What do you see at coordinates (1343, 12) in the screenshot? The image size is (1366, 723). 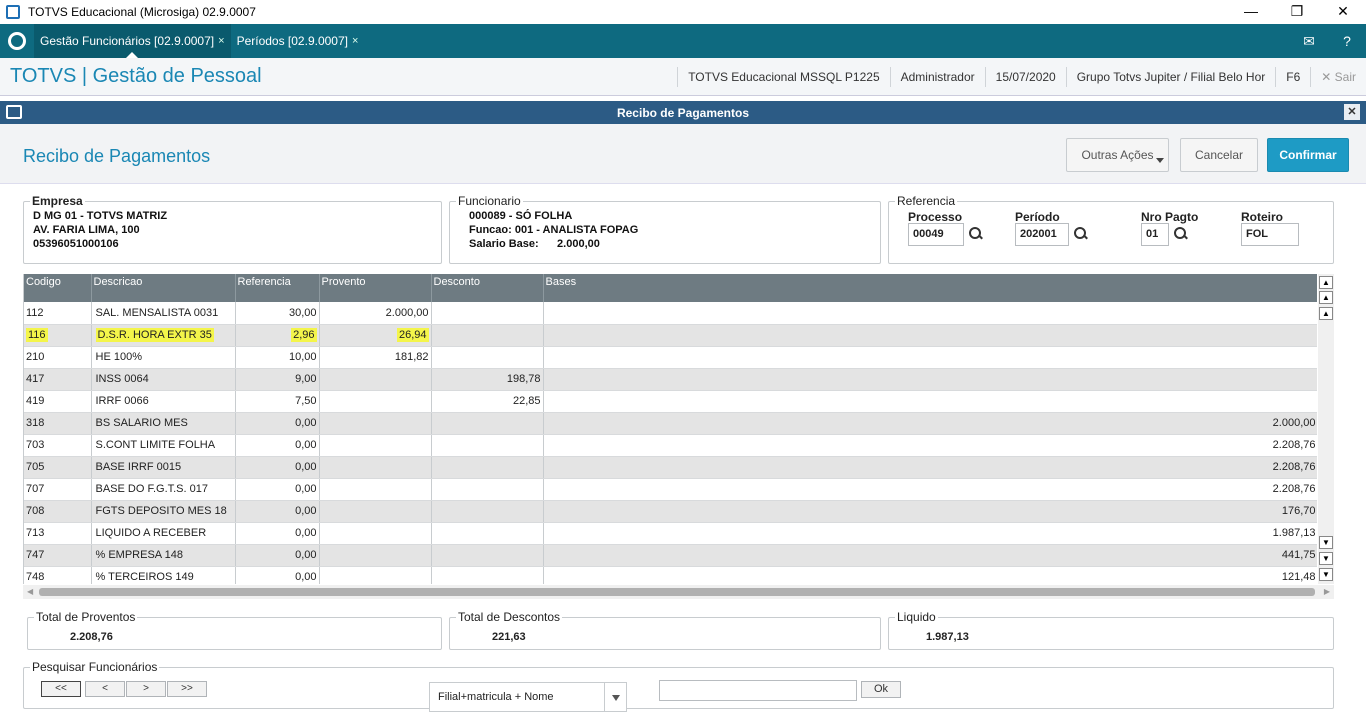 I see `window-close-button: ✕` at bounding box center [1343, 12].